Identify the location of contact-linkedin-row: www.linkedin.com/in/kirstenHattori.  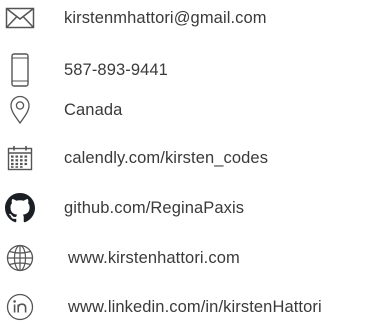
(194, 307).